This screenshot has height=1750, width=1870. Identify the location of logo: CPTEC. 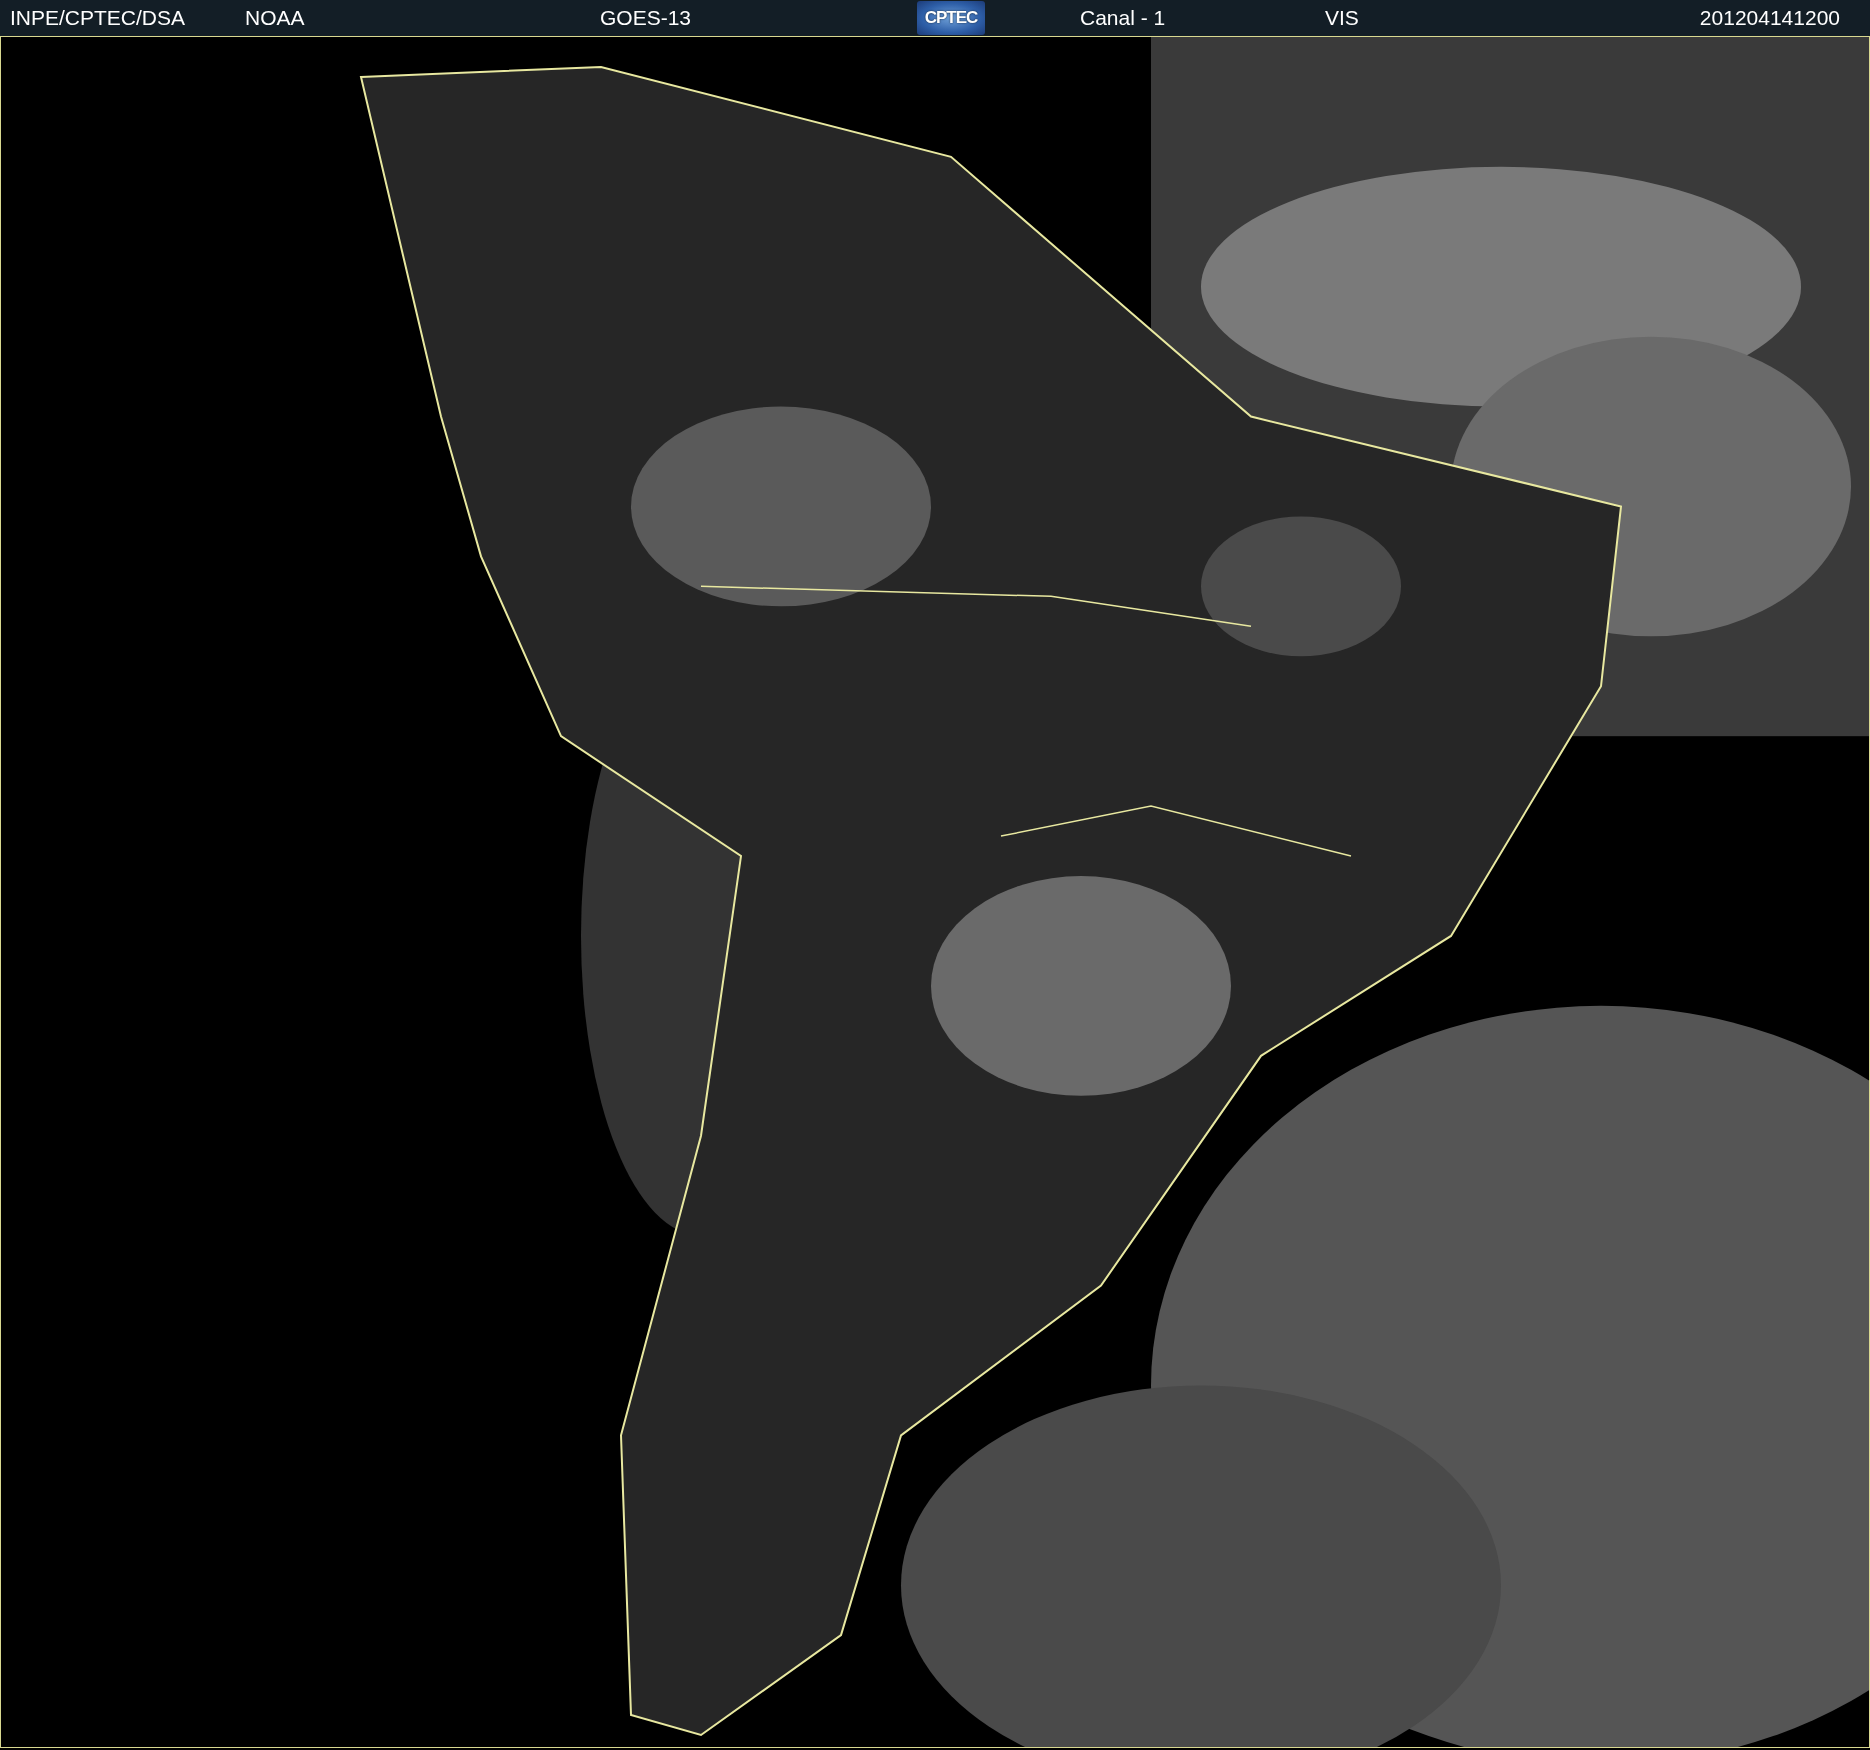
(951, 18).